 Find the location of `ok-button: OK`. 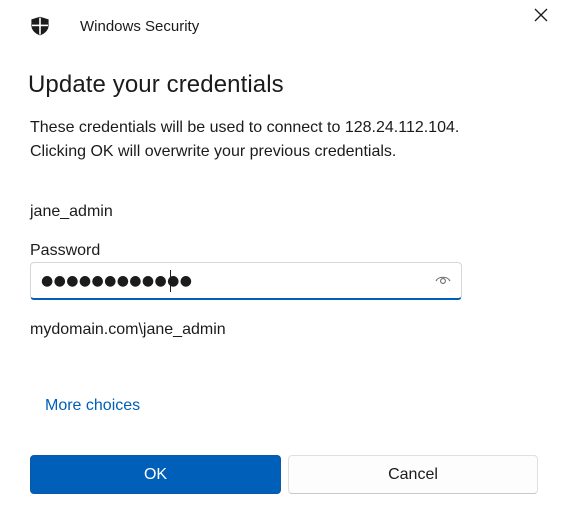

ok-button: OK is located at coordinates (155, 474).